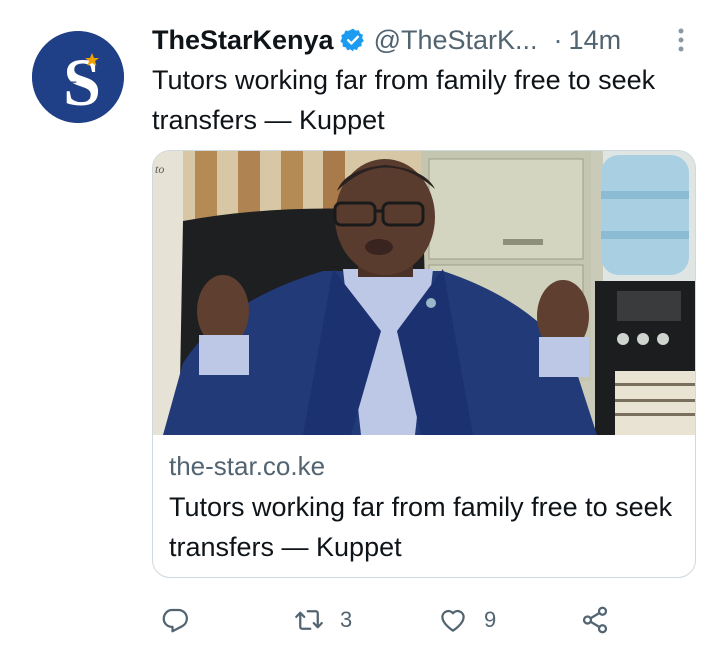 The height and width of the screenshot is (665, 720). I want to click on thestar-logo: S THE, so click(78, 77).